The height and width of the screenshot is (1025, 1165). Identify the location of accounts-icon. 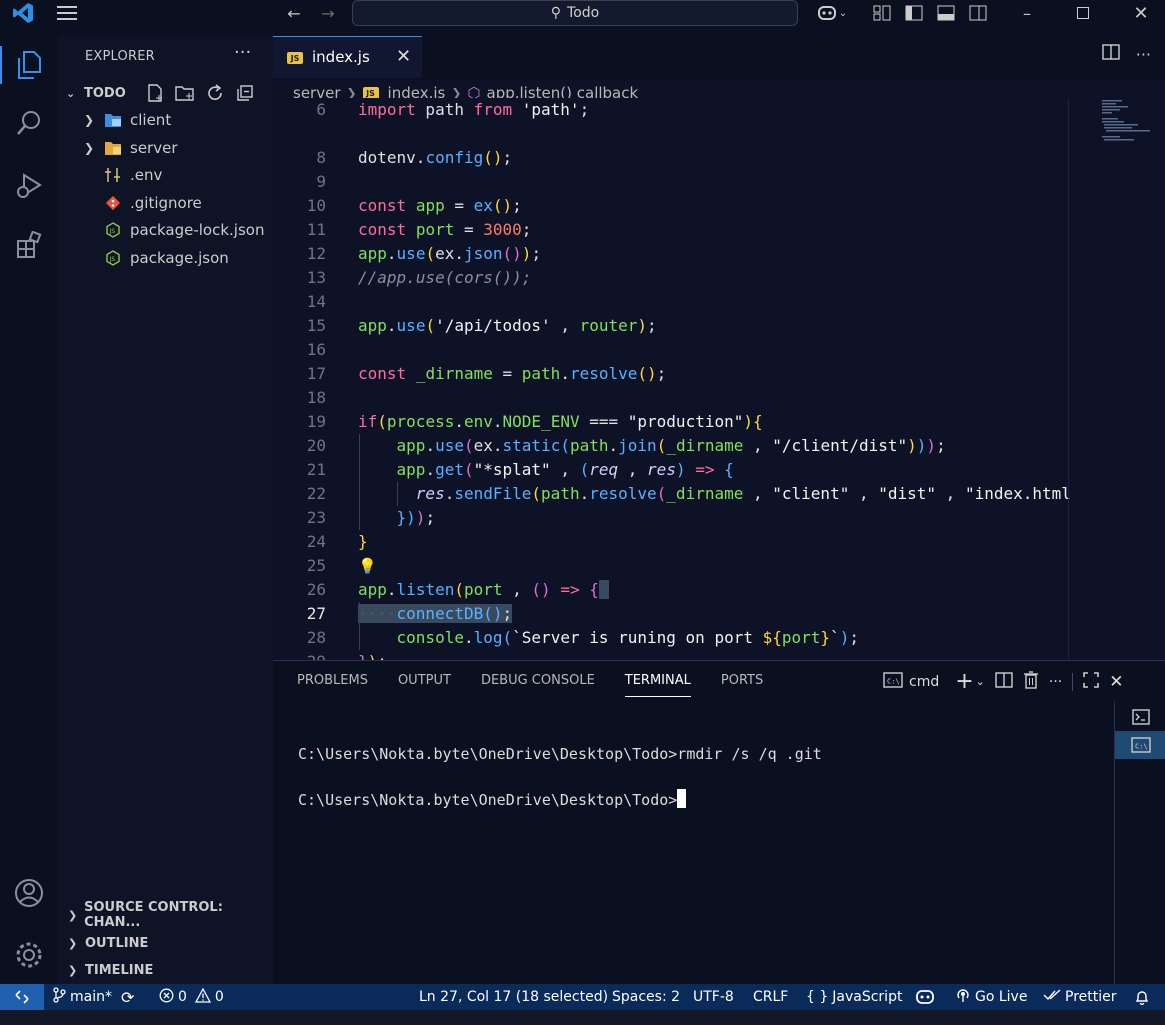
(29, 893).